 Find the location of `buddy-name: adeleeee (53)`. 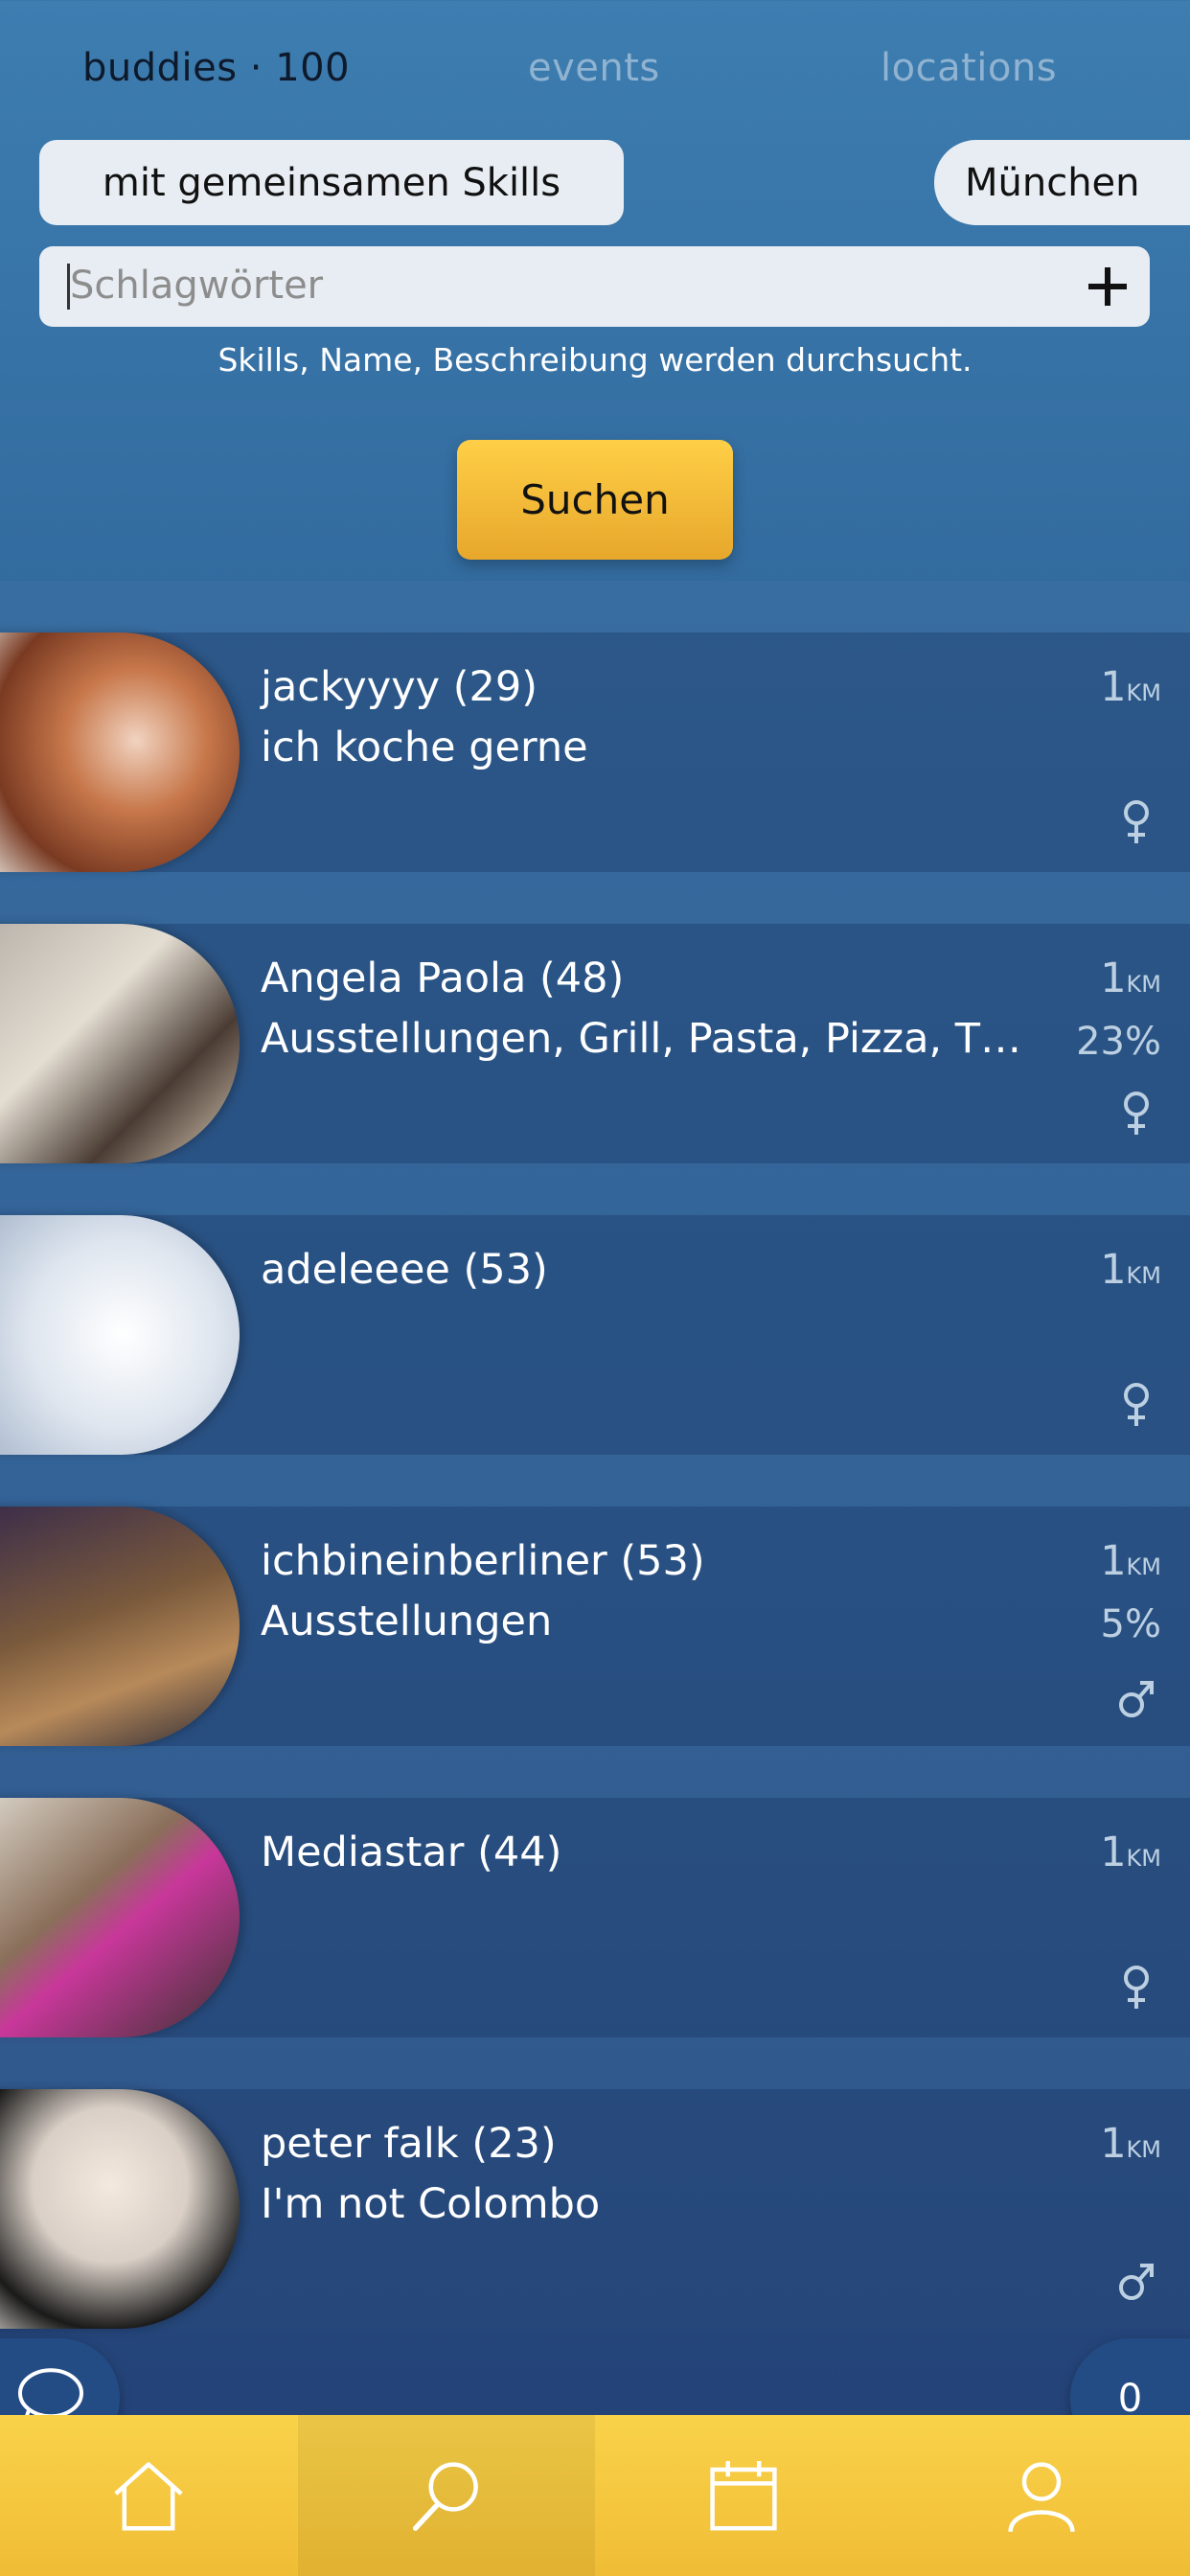

buddy-name: adeleeee (53) is located at coordinates (405, 1270).